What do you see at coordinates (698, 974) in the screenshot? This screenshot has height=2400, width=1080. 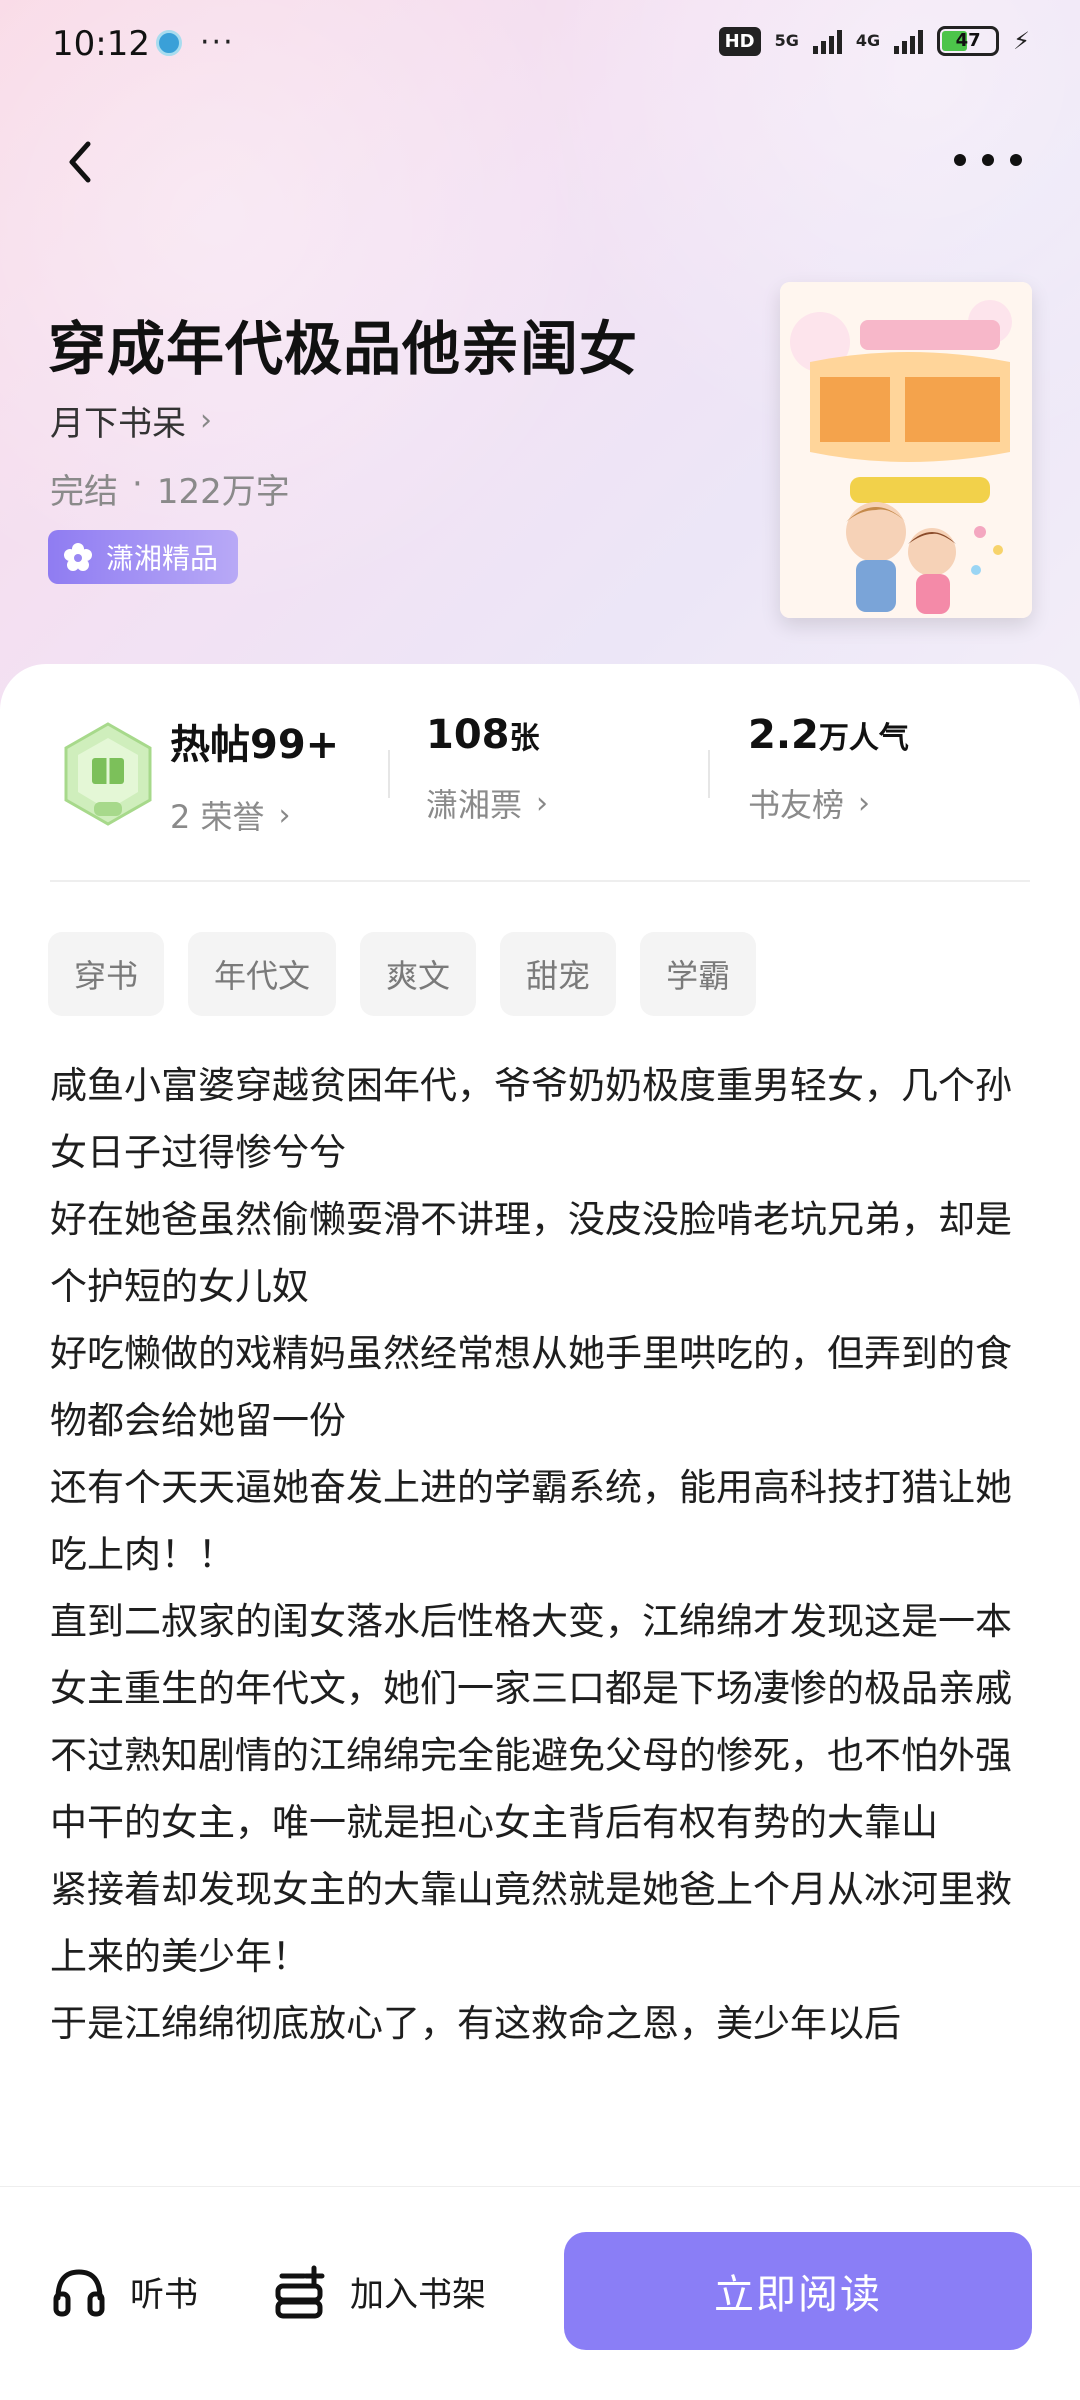 I see `tag-item: 学霸` at bounding box center [698, 974].